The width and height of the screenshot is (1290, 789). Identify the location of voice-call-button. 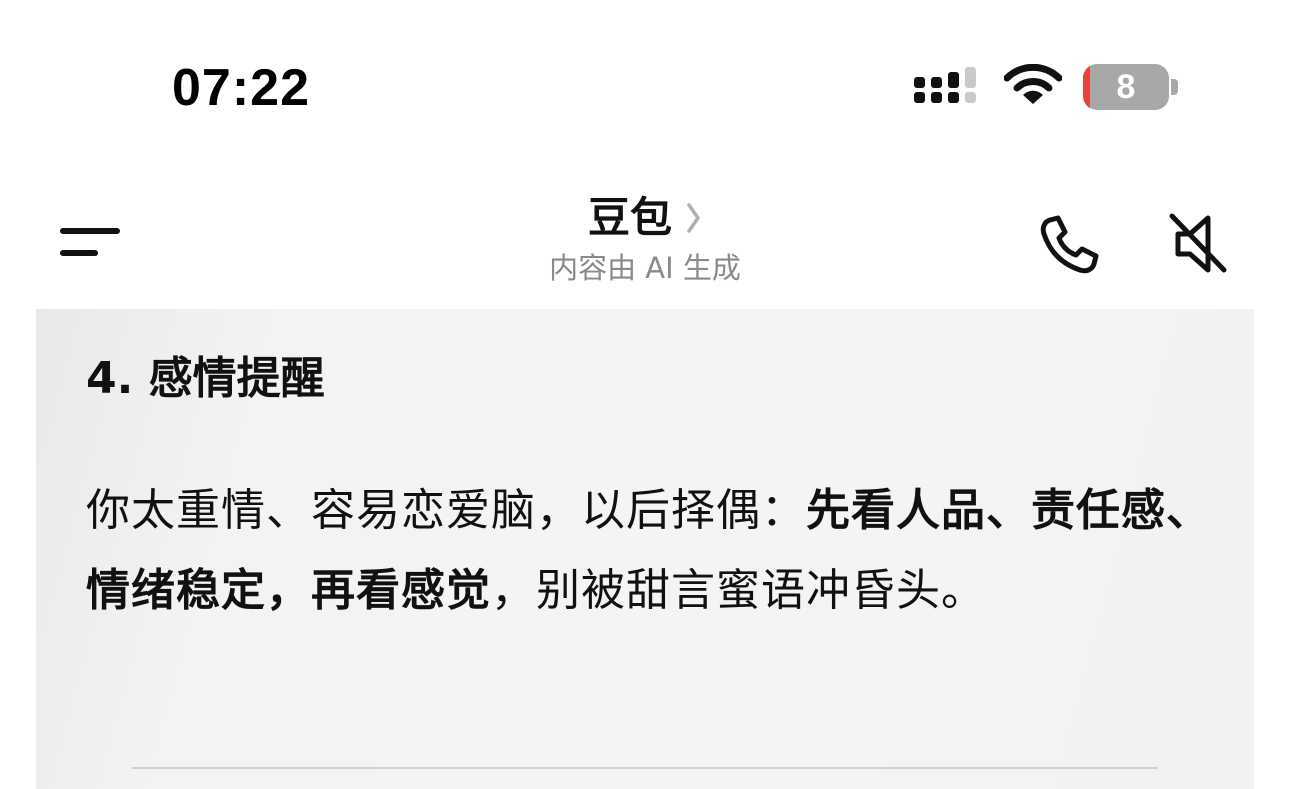
(1068, 246).